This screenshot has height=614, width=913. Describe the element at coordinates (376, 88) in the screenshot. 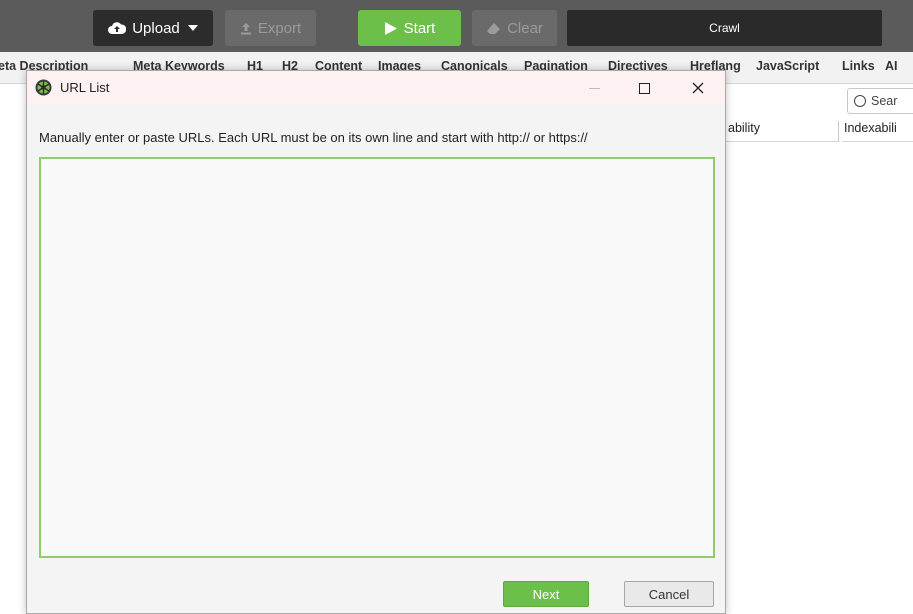

I see `dialog-titlebar: URL List` at that location.